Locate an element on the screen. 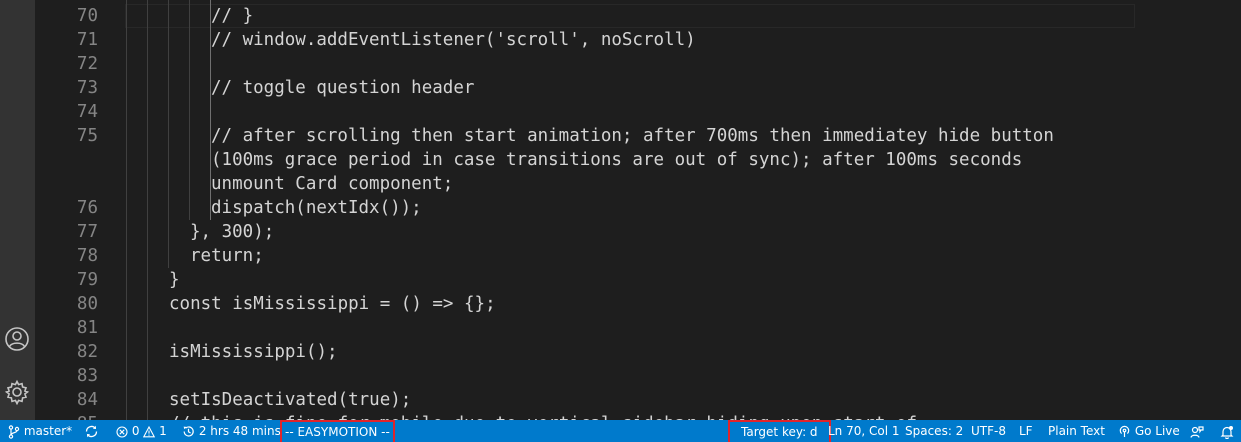 The height and width of the screenshot is (442, 1241). target-key-label: Target key: d is located at coordinates (779, 432).